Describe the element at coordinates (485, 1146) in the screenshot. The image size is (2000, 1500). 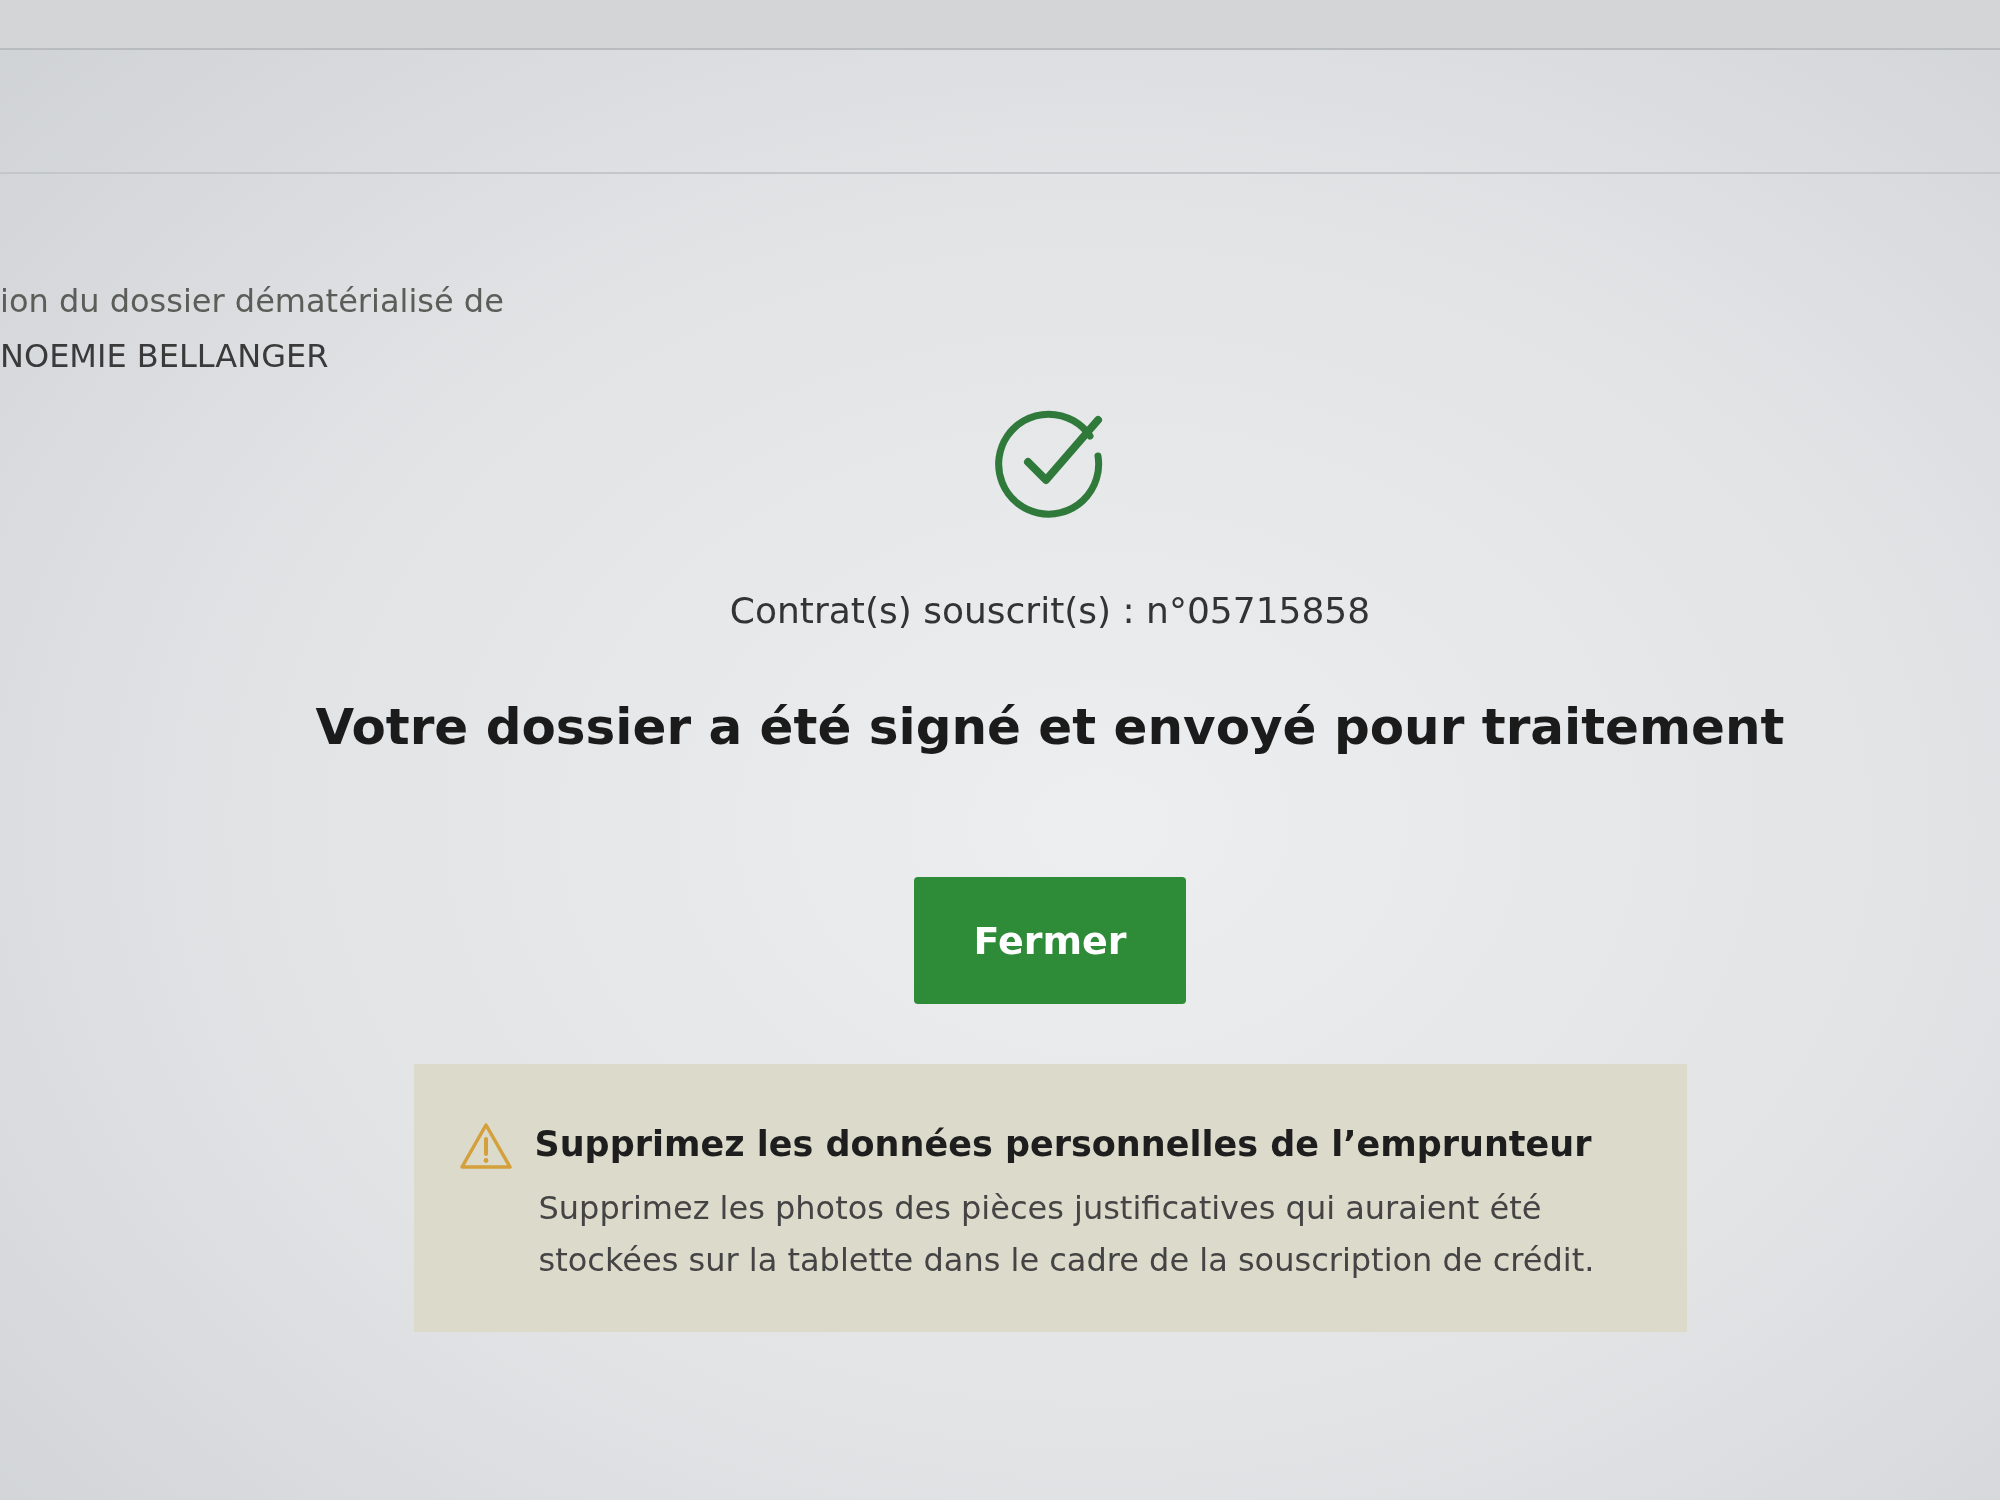
I see `warning-icon` at that location.